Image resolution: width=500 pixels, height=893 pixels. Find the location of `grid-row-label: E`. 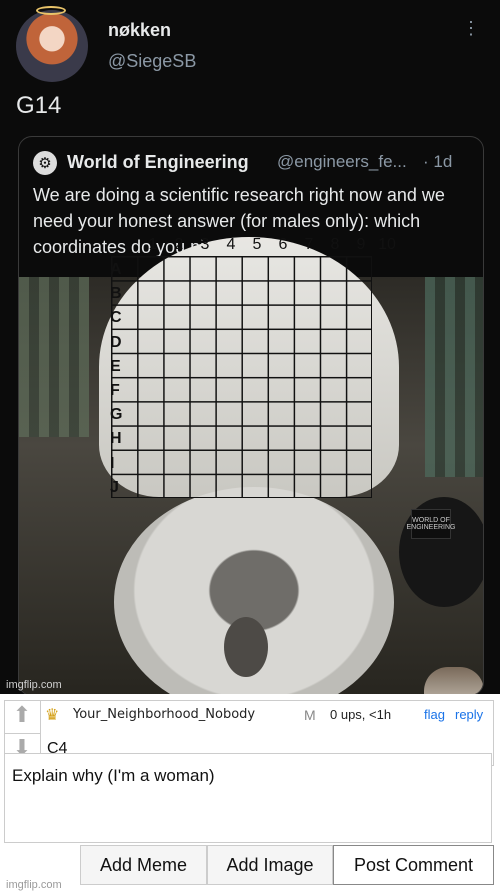

grid-row-label: E is located at coordinates (115, 366).